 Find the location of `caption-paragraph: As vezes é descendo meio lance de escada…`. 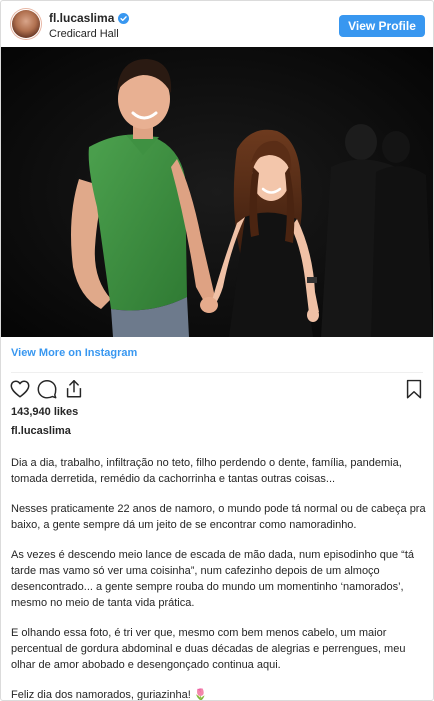

caption-paragraph: As vezes é descendo meio lance de escada… is located at coordinates (212, 579).